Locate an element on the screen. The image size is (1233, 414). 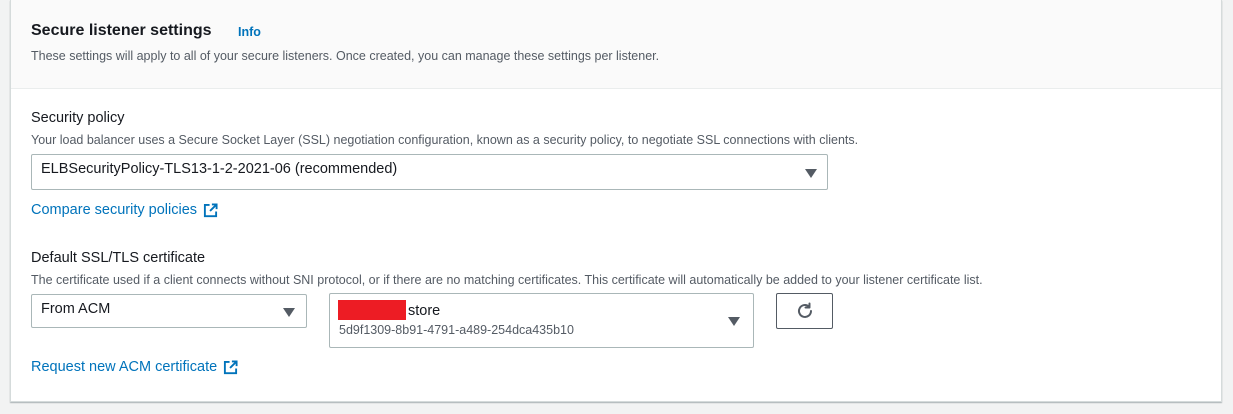
info-link: Info is located at coordinates (249, 32).